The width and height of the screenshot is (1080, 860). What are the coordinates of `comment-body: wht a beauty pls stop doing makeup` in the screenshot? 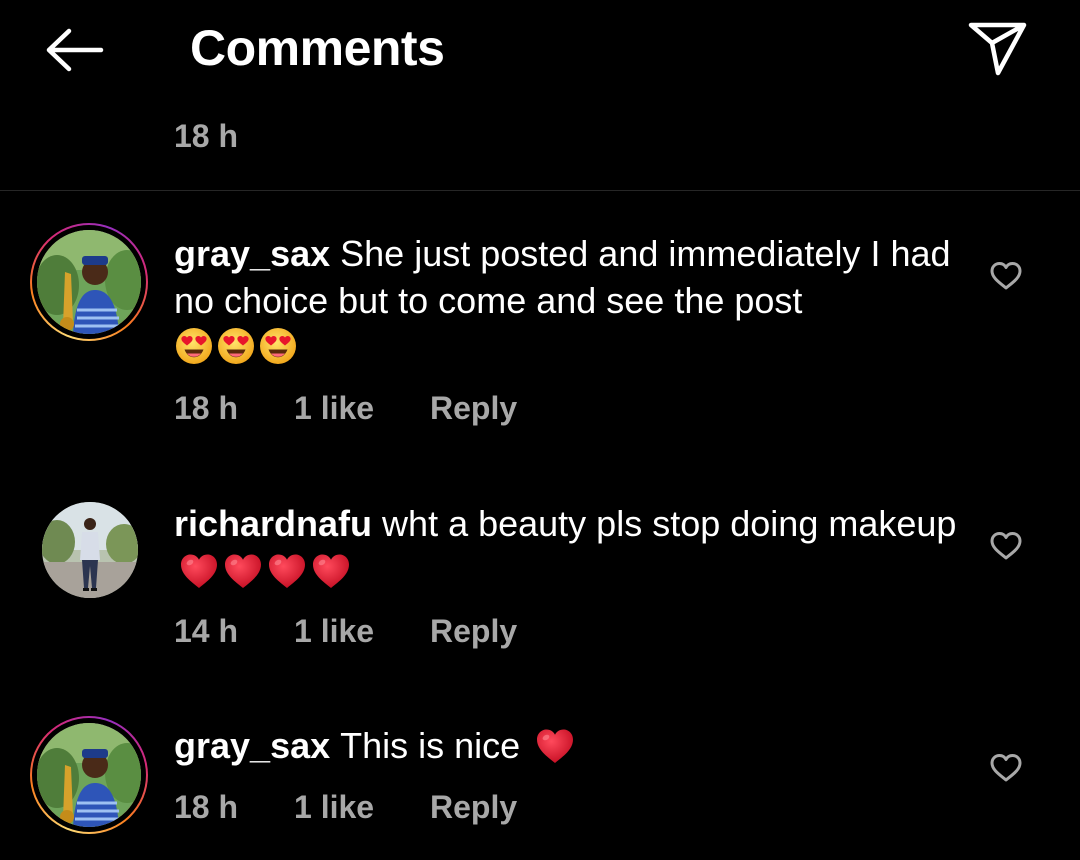 It's located at (669, 523).